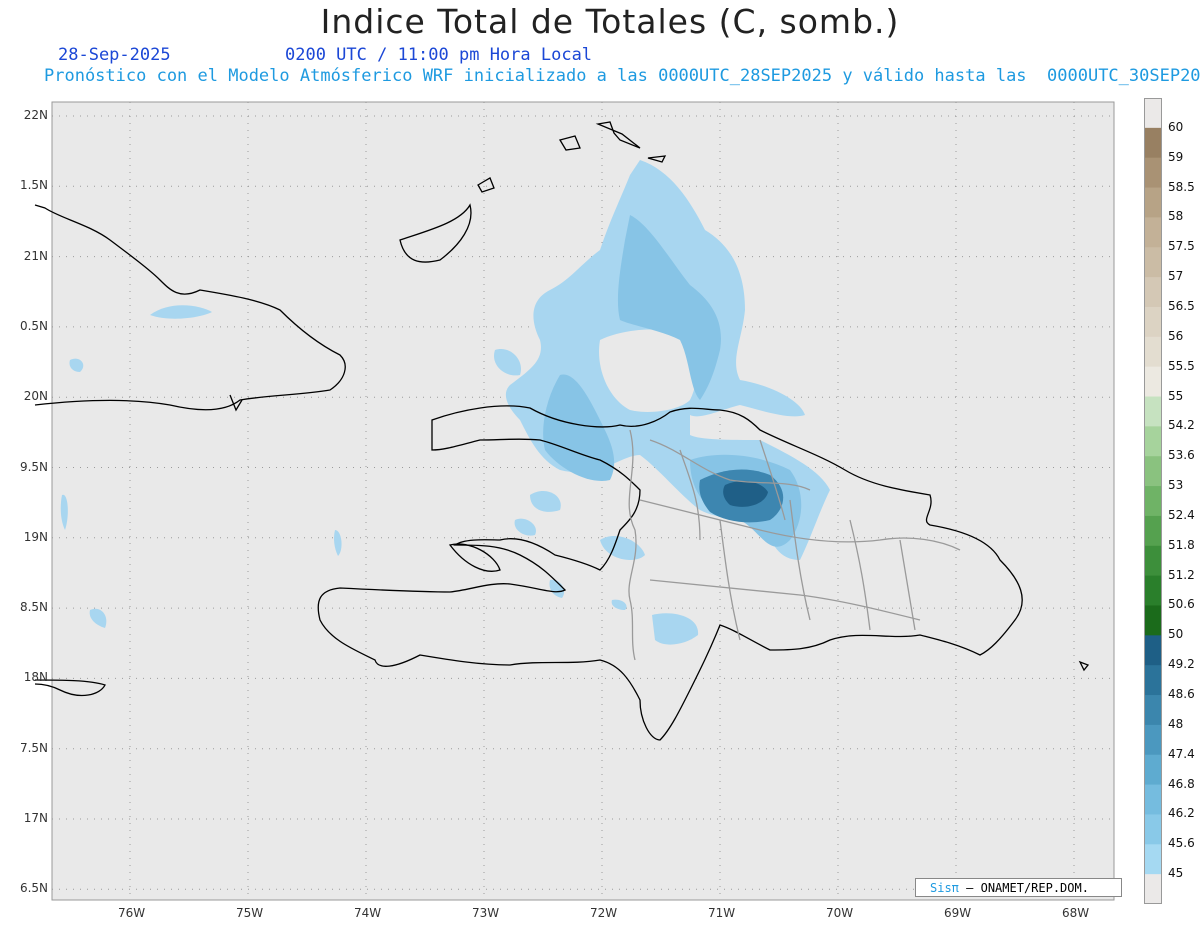  What do you see at coordinates (610, 21) in the screenshot?
I see `map-title: Indice Total de Totales (C, somb.)` at bounding box center [610, 21].